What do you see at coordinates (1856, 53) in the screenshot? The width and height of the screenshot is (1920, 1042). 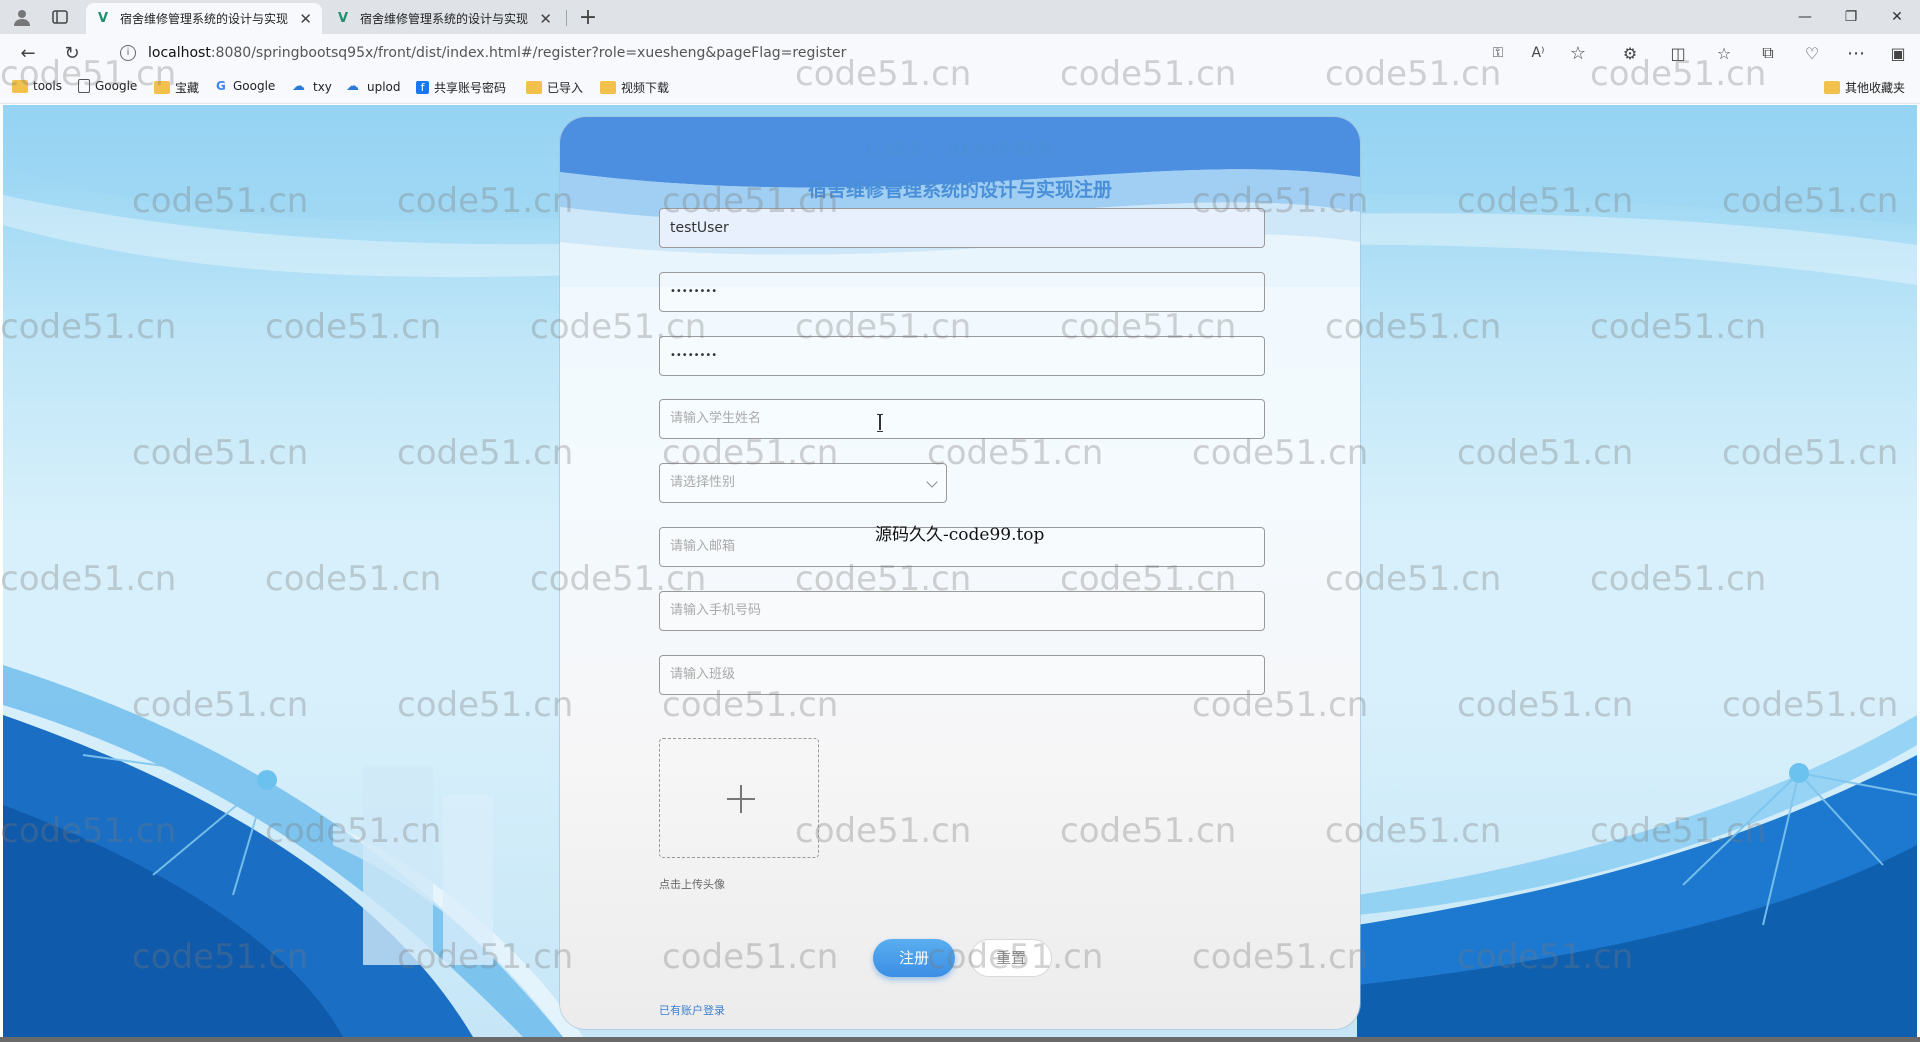 I see `more-menu-icon: ⋯` at bounding box center [1856, 53].